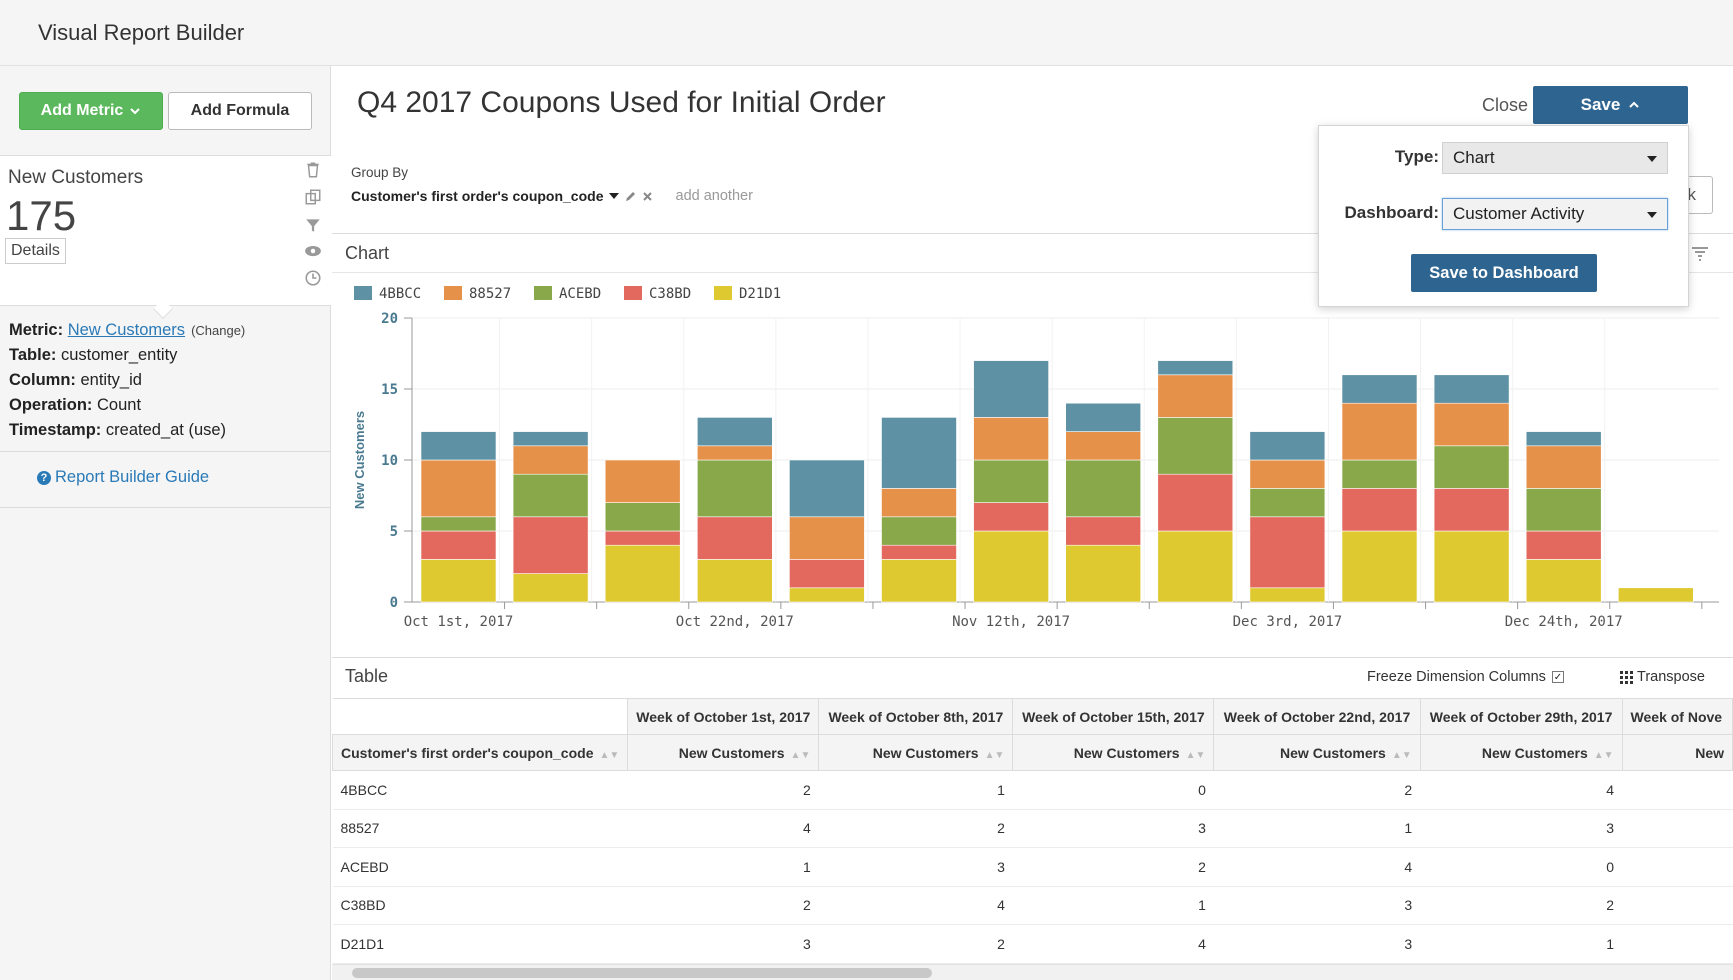 The width and height of the screenshot is (1733, 980). Describe the element at coordinates (123, 477) in the screenshot. I see `report-builder-guide-link: ? Report Builder Guide` at that location.